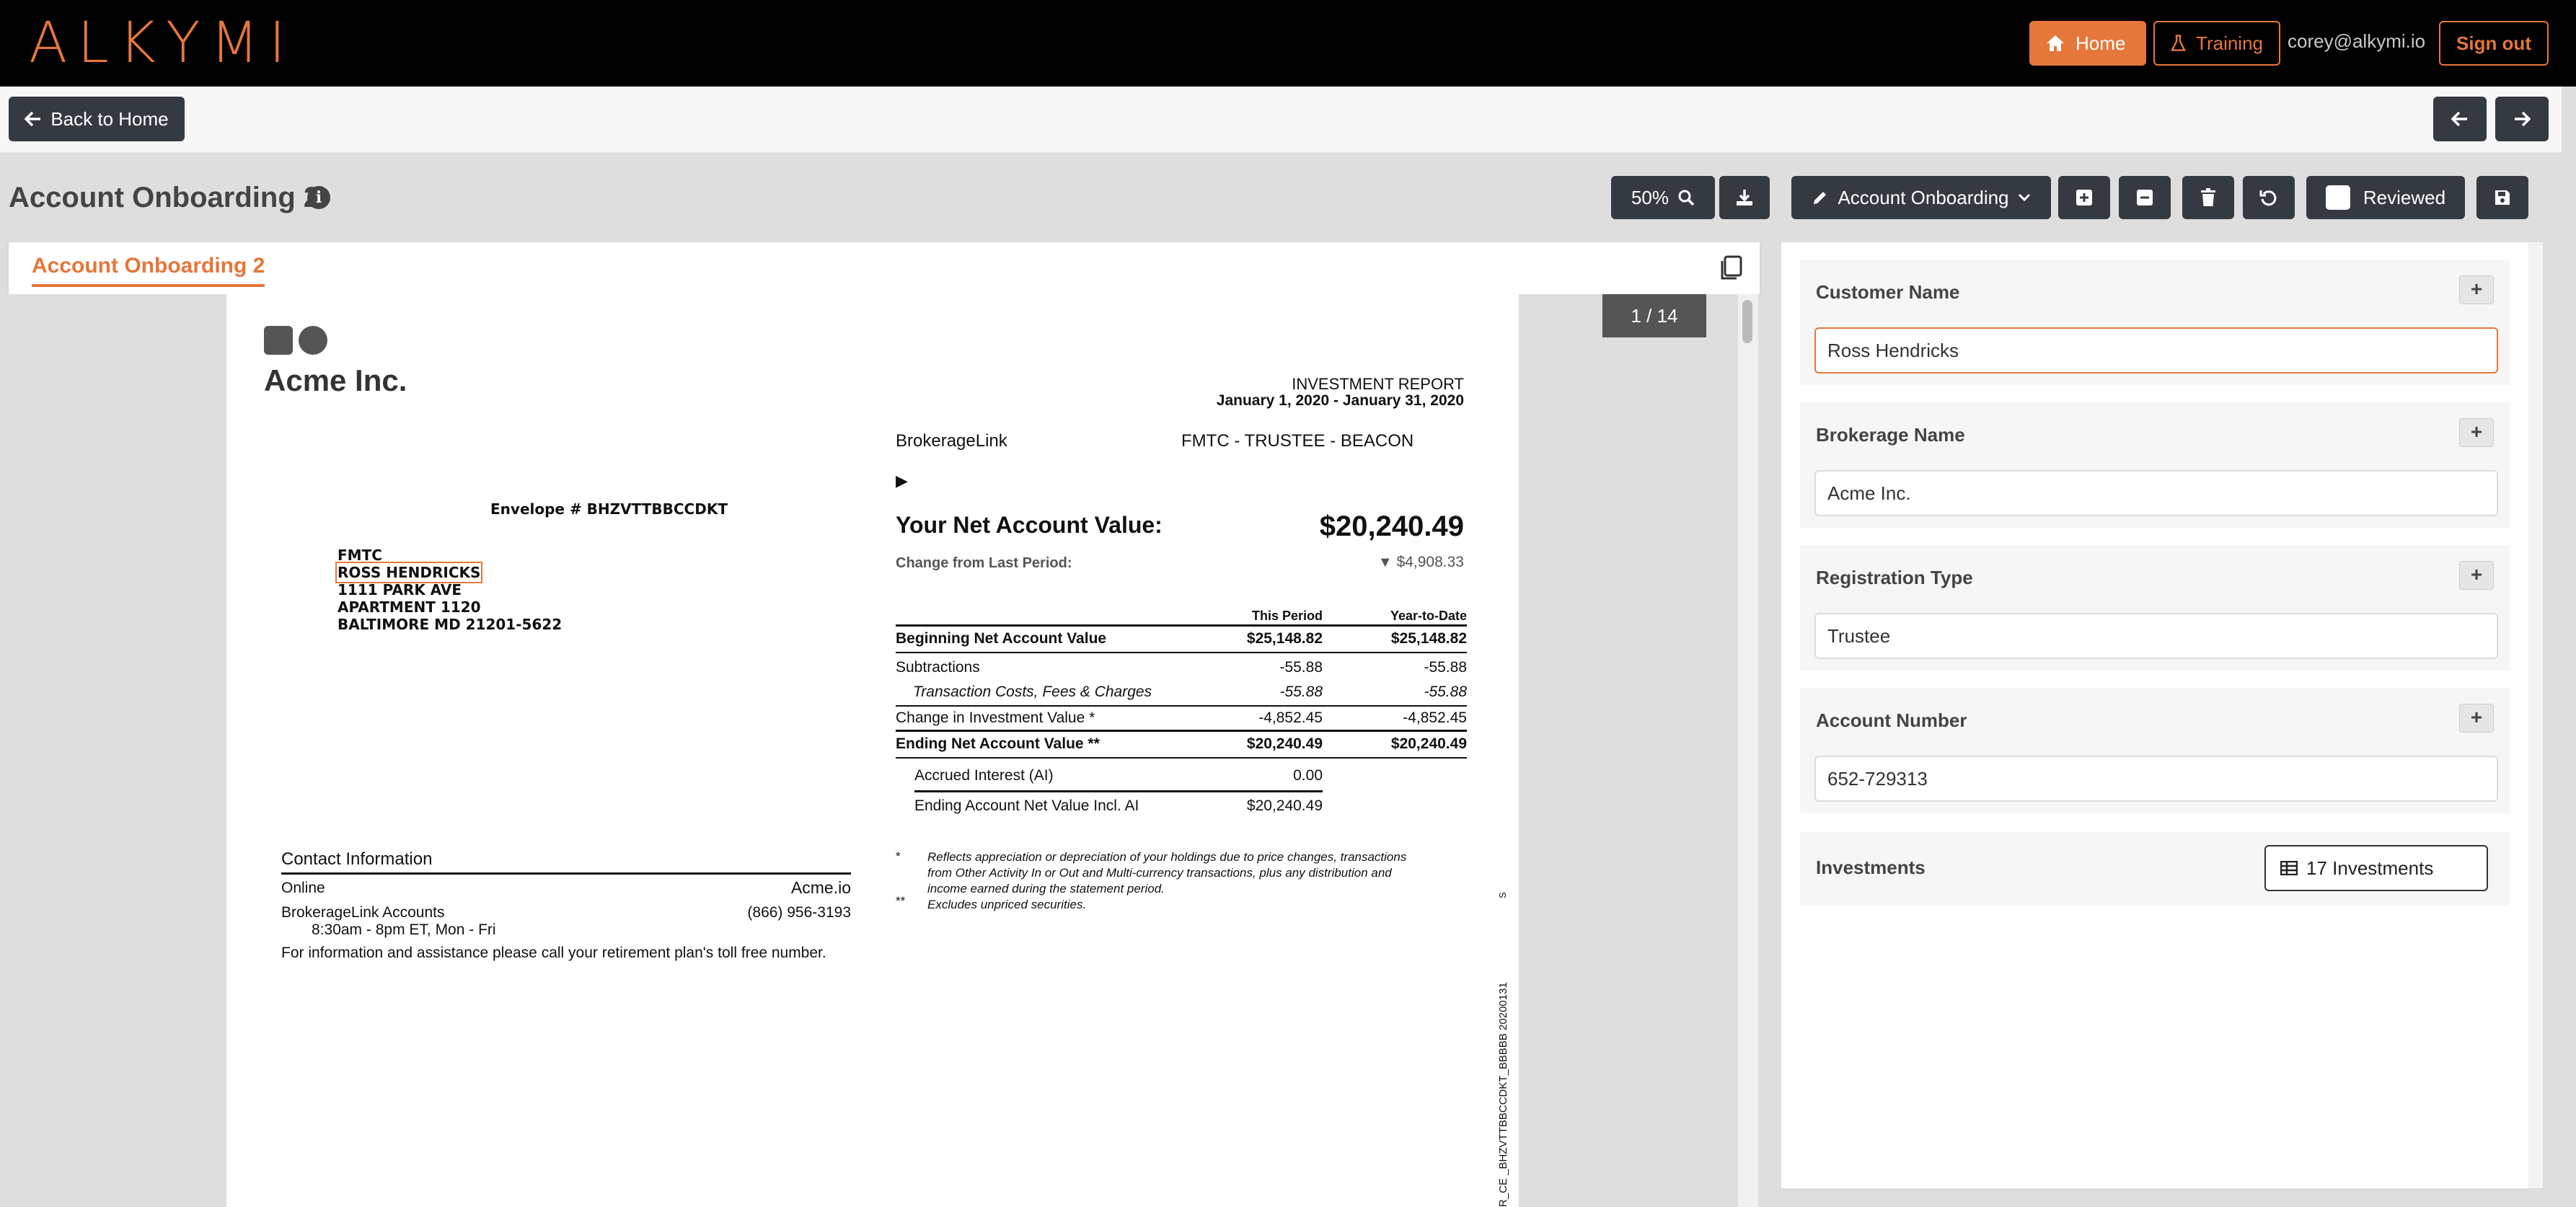 This screenshot has width=2576, height=1207. Describe the element at coordinates (1748, 751) in the screenshot. I see `document-scrollbar` at that location.